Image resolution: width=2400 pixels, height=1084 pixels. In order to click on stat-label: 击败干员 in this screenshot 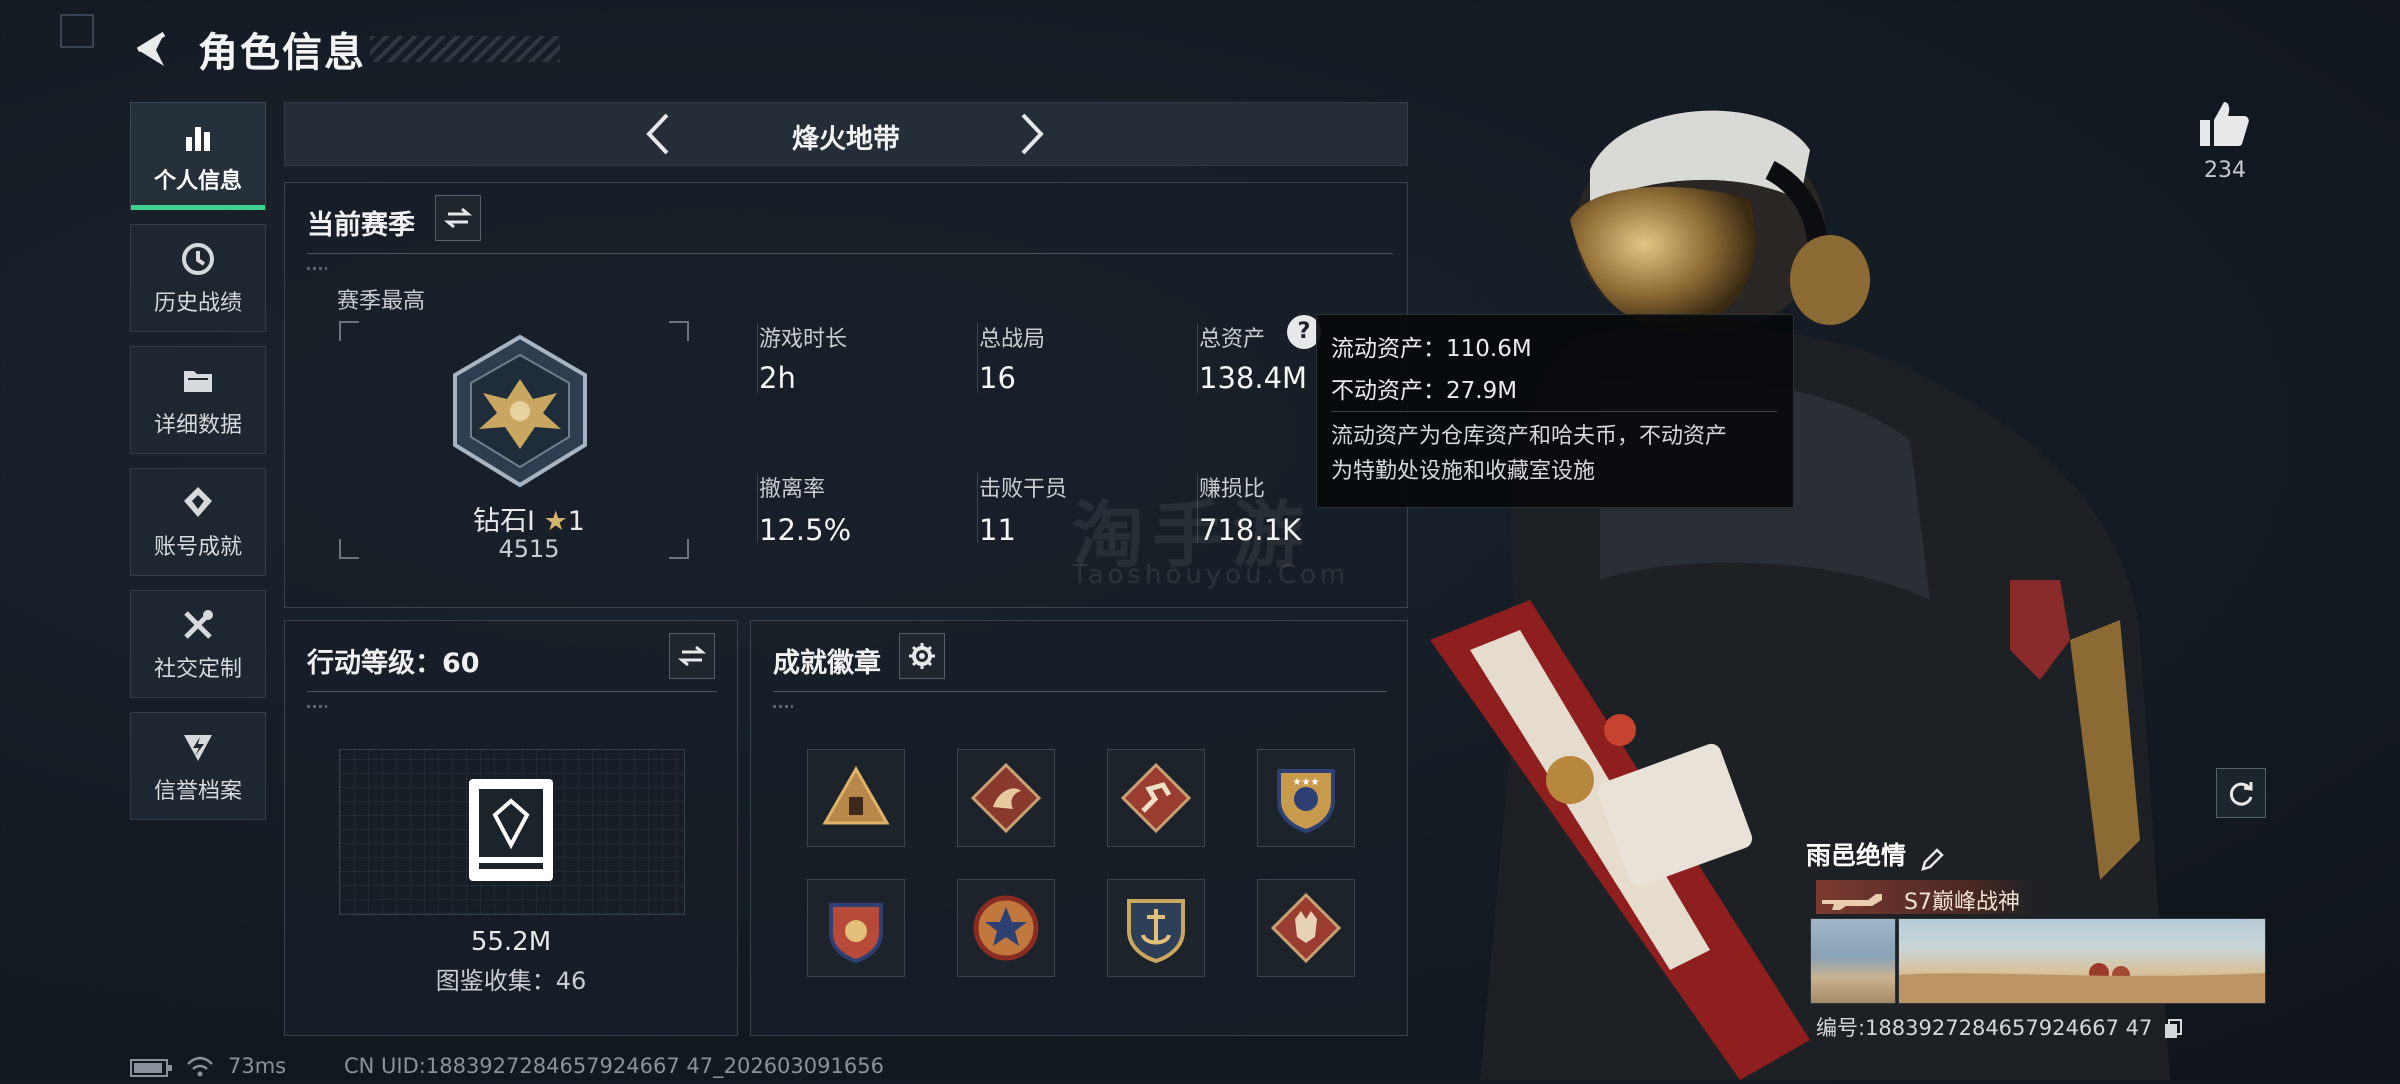, I will do `click(1023, 489)`.